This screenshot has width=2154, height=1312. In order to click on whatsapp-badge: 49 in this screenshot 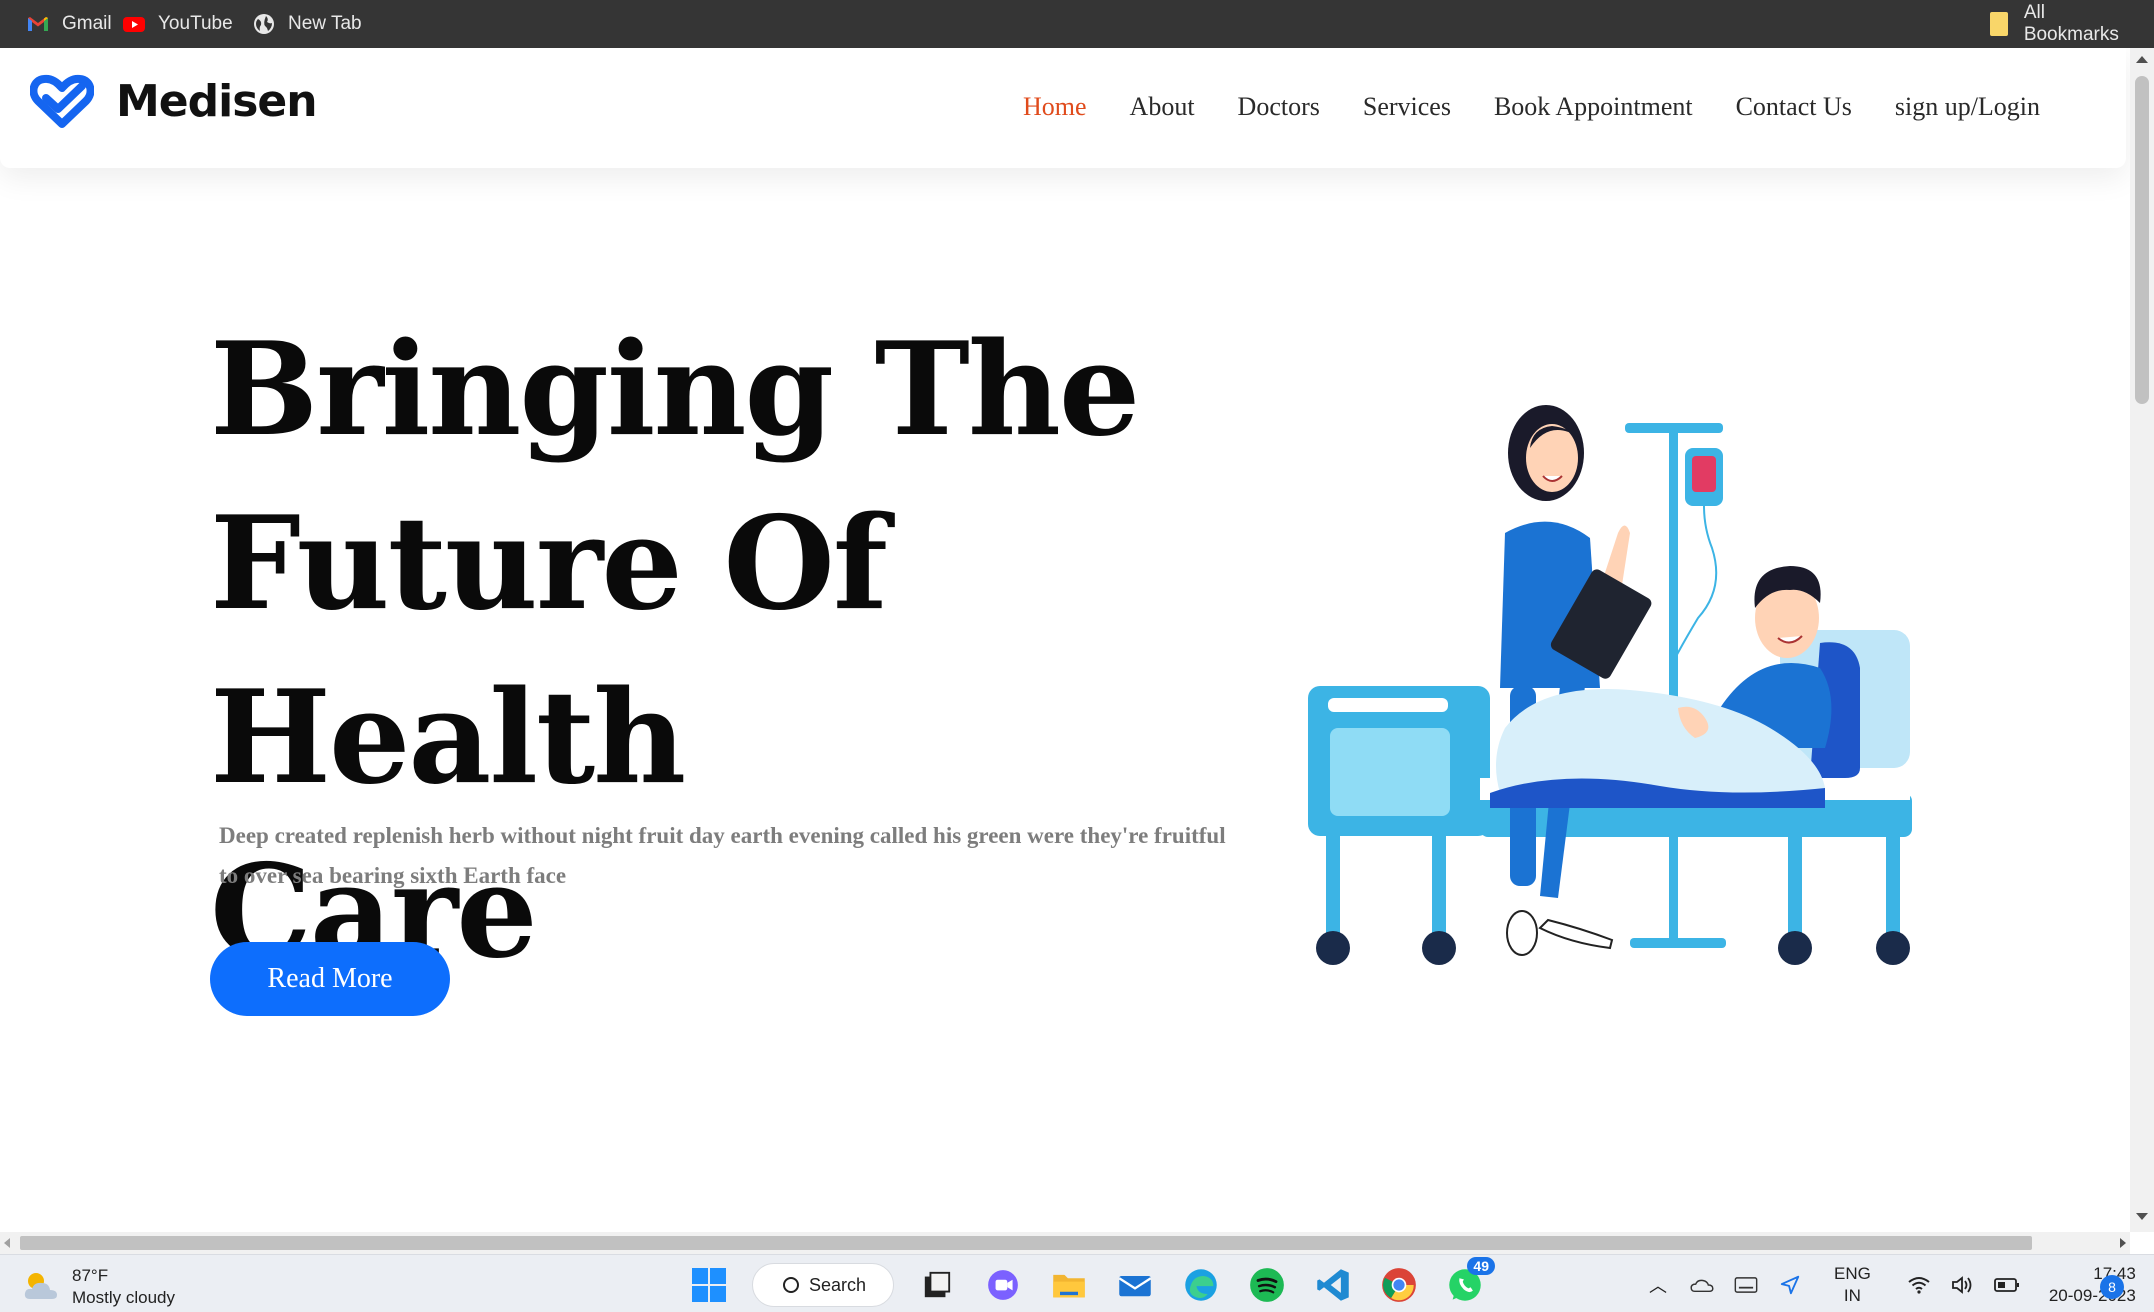, I will do `click(1481, 1266)`.